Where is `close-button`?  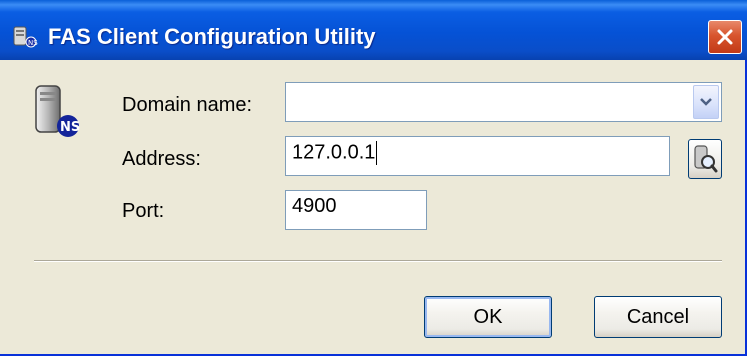 close-button is located at coordinates (725, 37).